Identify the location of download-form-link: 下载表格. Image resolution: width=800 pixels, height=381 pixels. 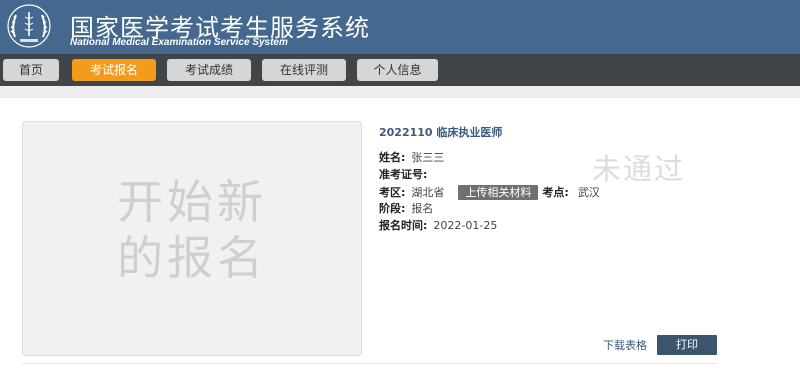
(625, 345).